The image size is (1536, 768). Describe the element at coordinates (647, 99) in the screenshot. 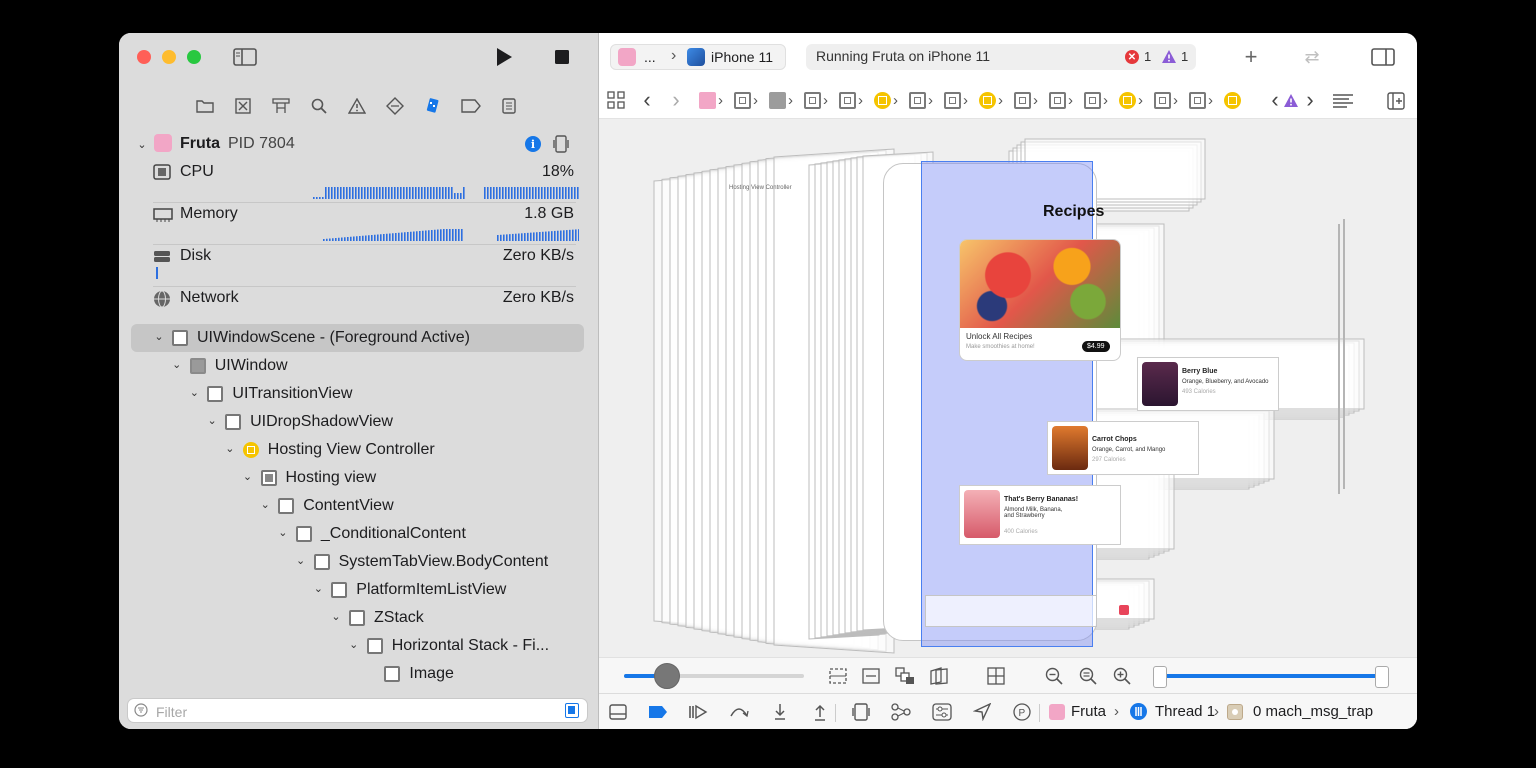

I see `back-icon: ‹` at that location.